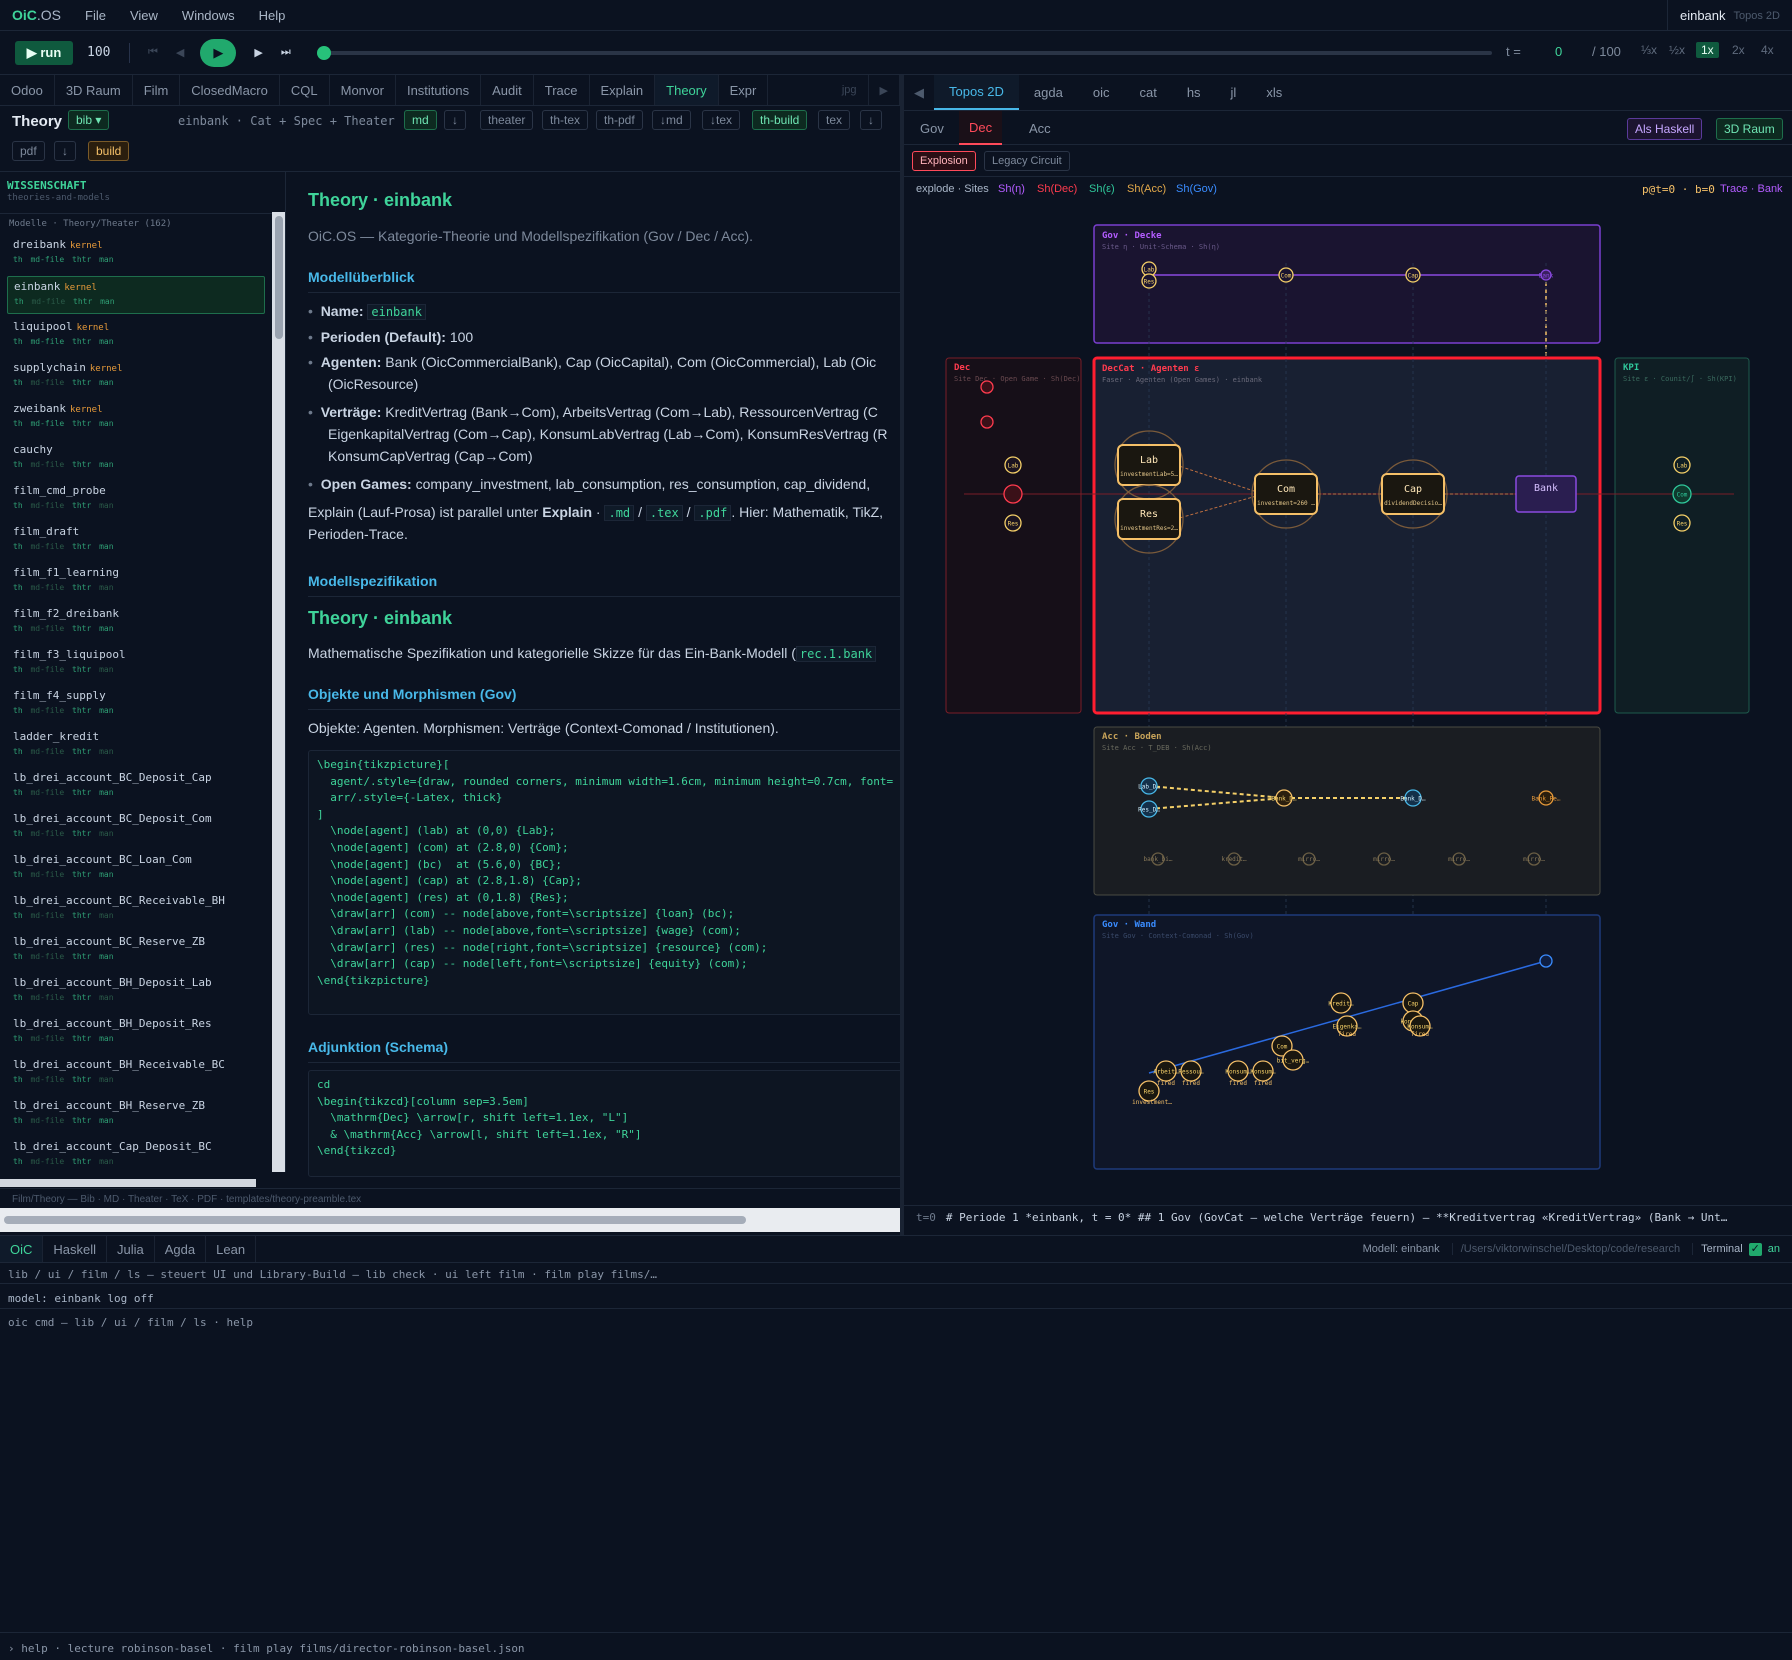  Describe the element at coordinates (128, 1183) in the screenshot. I see `sidebar-h-scrollbar` at that location.